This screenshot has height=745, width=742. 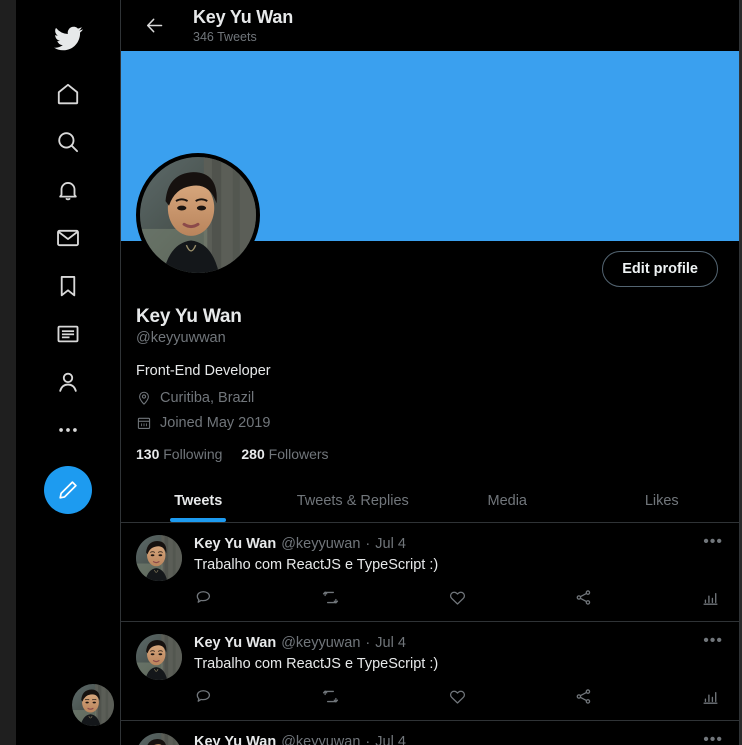 I want to click on tab-likes: Likes, so click(x=662, y=500).